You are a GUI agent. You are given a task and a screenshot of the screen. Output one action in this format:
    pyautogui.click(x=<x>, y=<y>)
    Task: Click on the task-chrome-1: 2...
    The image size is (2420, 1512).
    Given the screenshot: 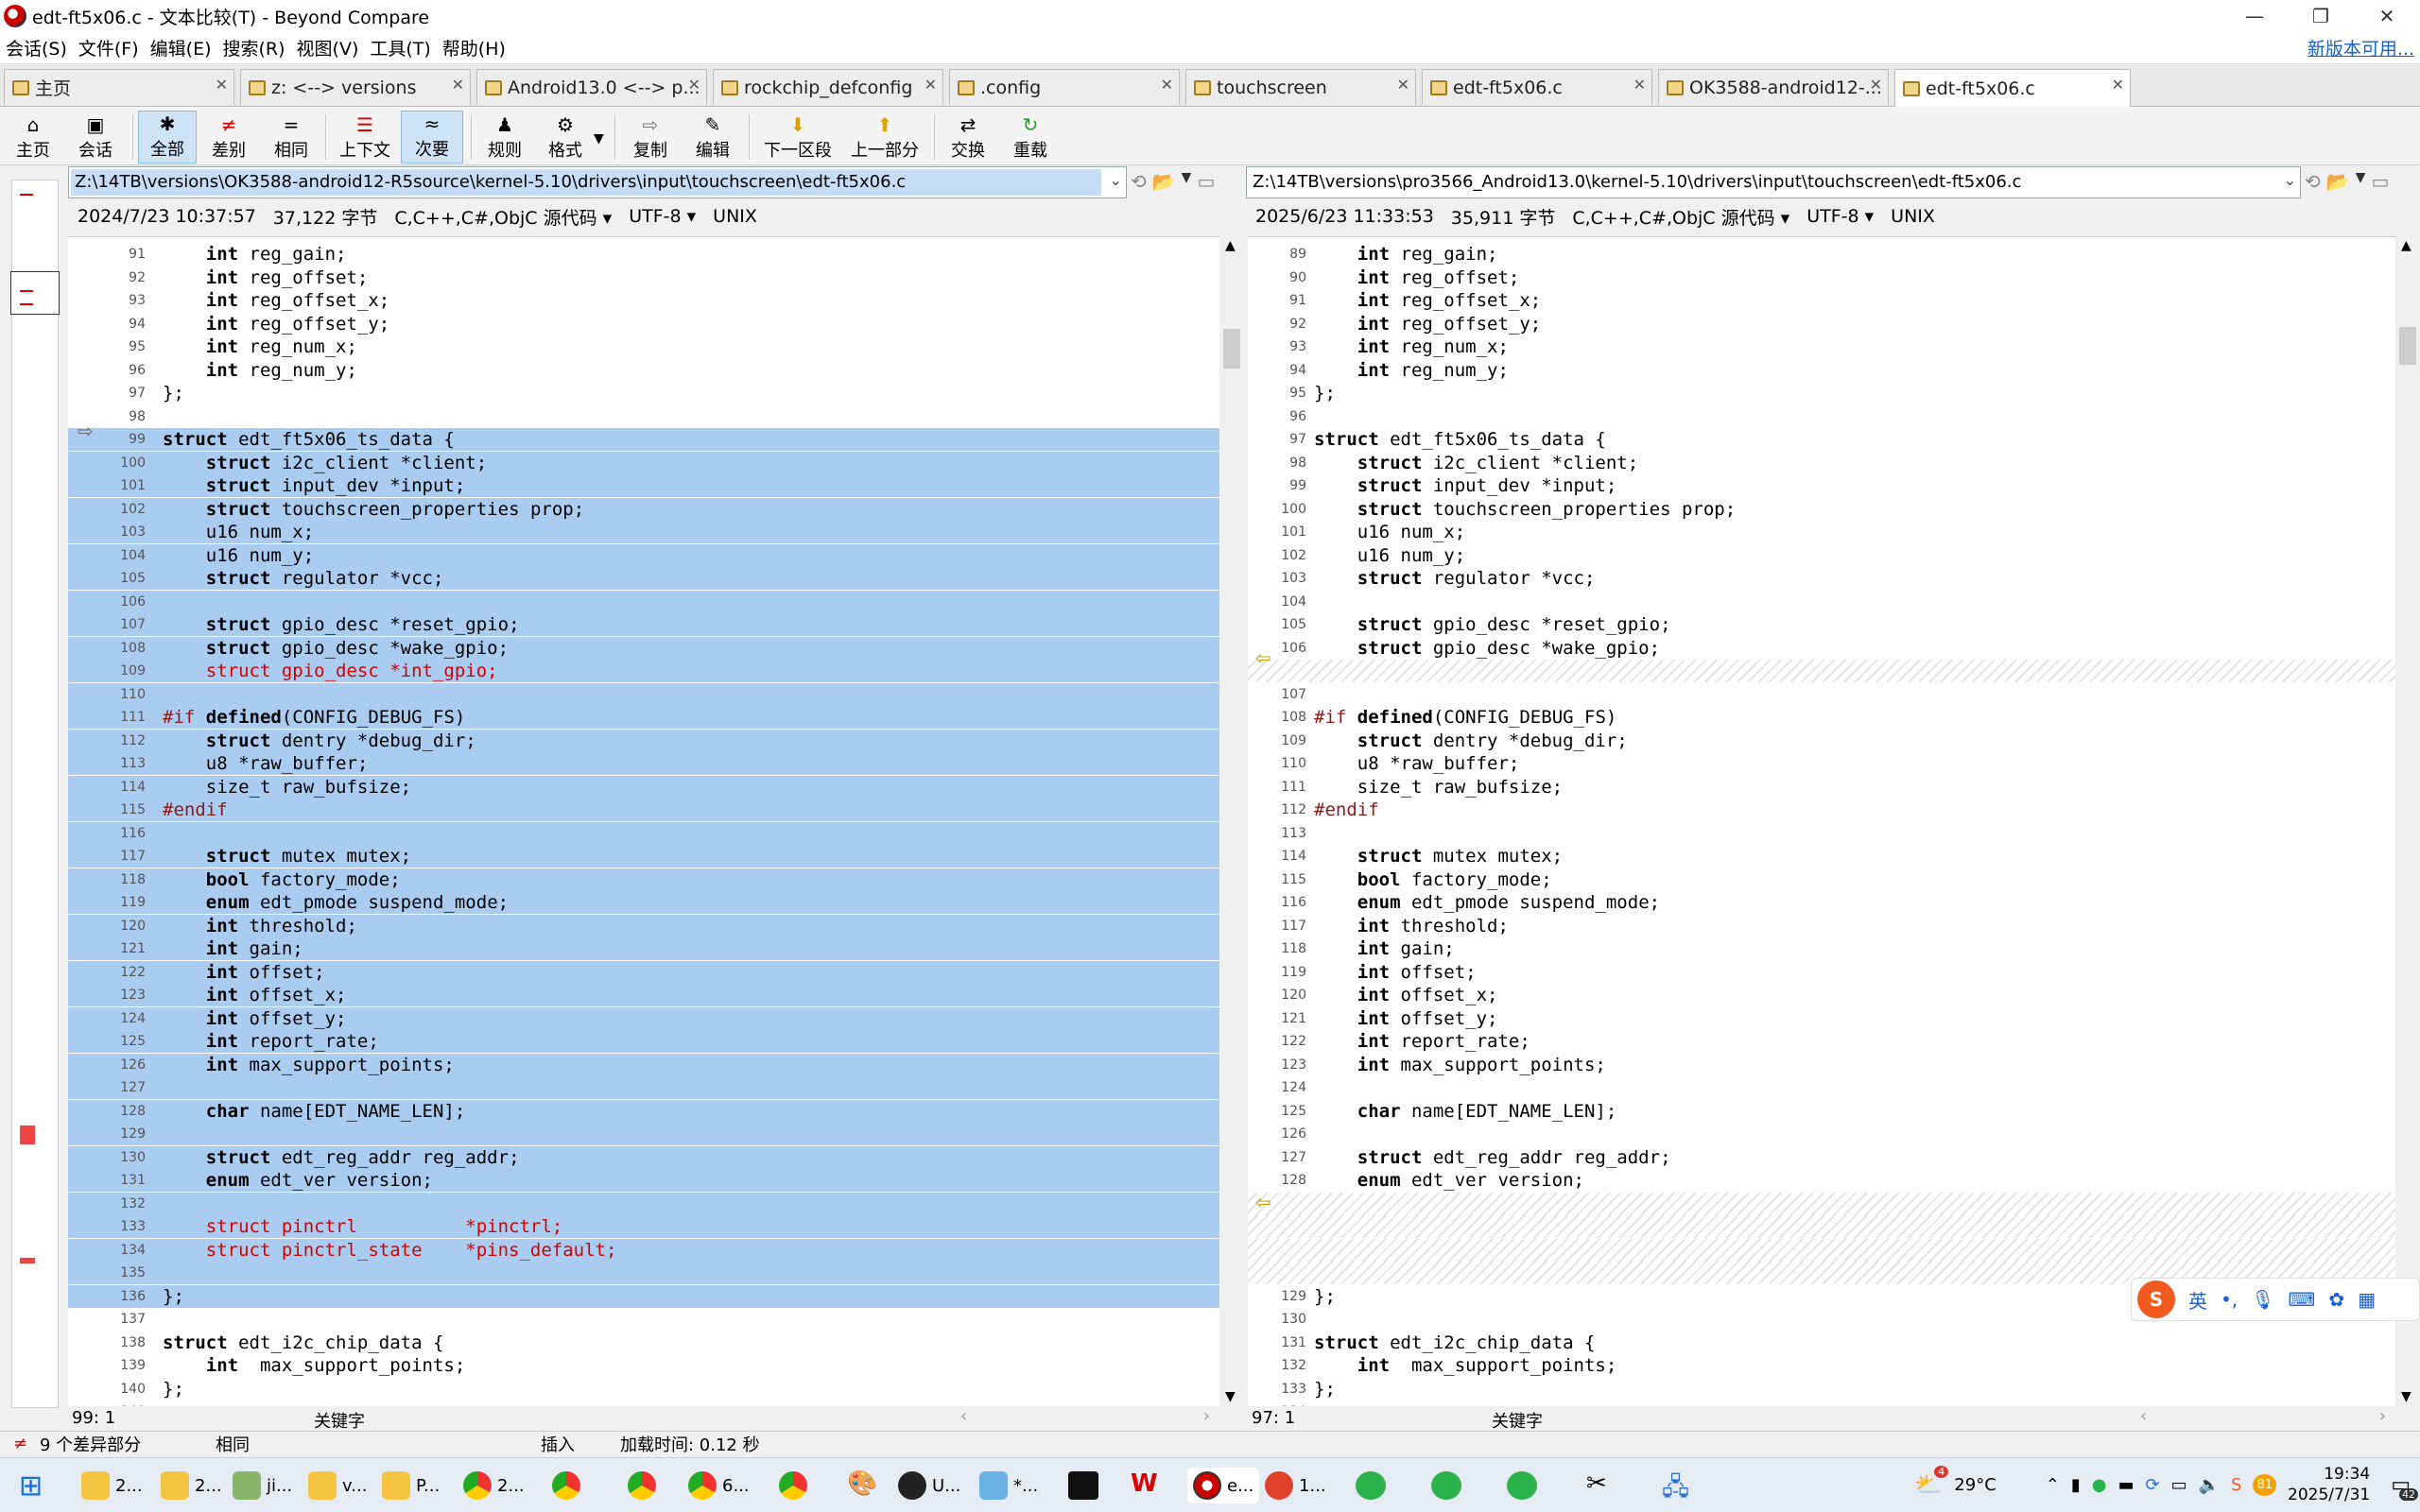 What is the action you would take?
    pyautogui.click(x=494, y=1485)
    